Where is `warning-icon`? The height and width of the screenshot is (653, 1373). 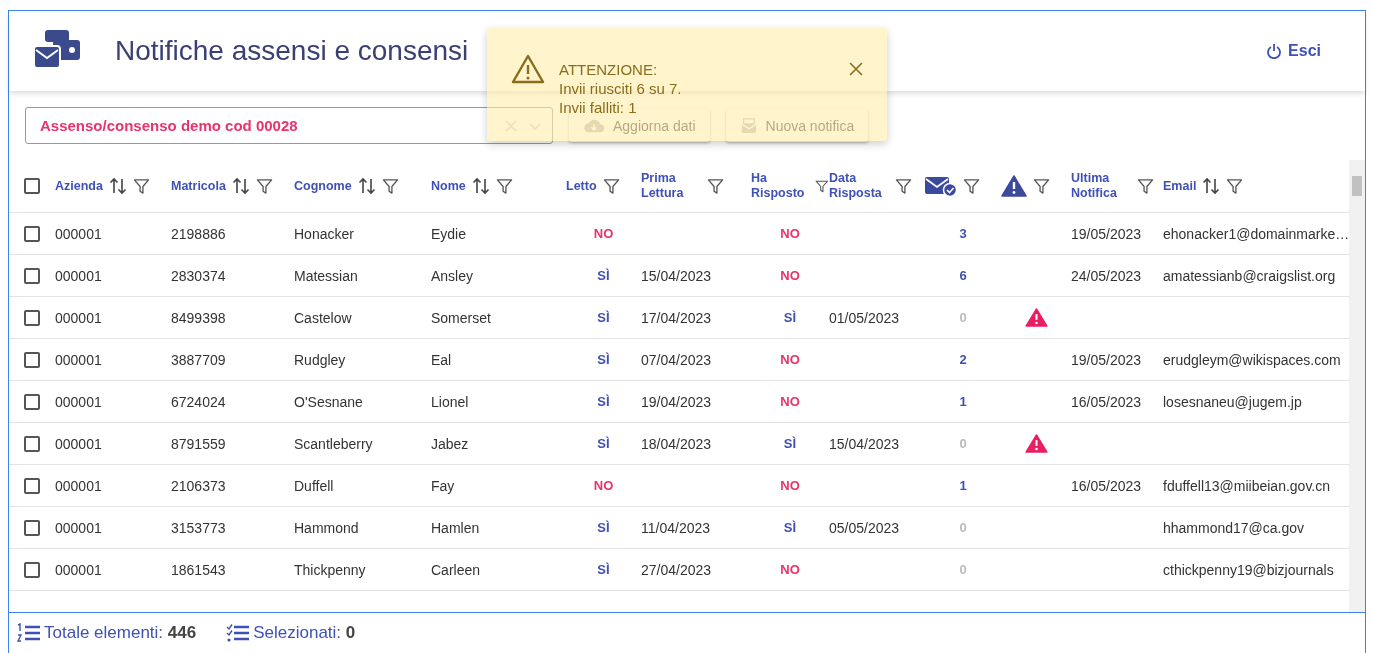
warning-icon is located at coordinates (1014, 186).